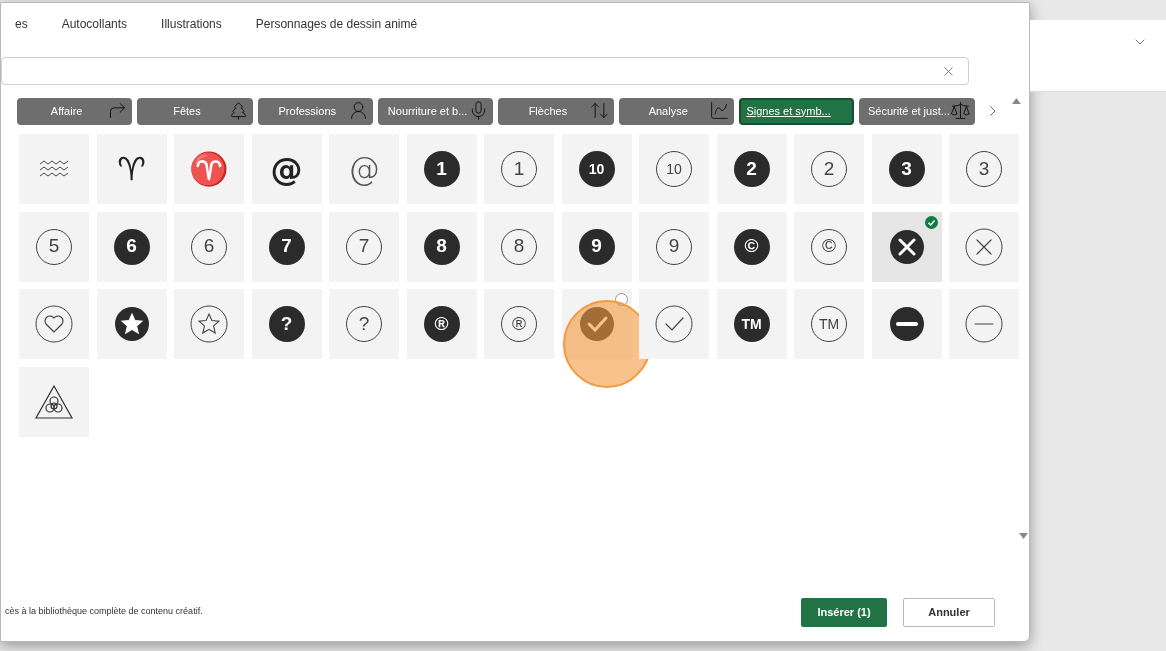  I want to click on insert-button: Insérer (1), so click(844, 612).